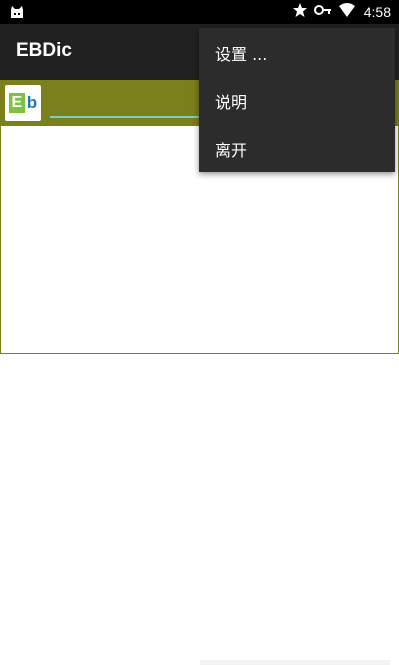 This screenshot has height=665, width=399. What do you see at coordinates (347, 12) in the screenshot?
I see `wifi-icon` at bounding box center [347, 12].